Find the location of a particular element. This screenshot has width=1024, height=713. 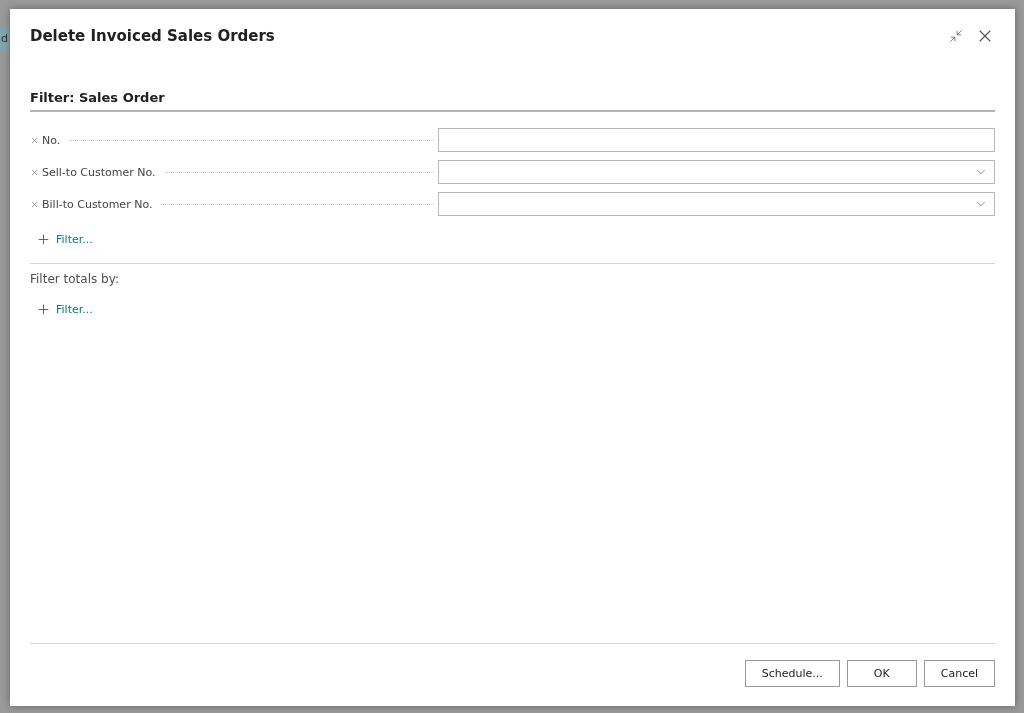

dialog-button: OK is located at coordinates (881, 673).